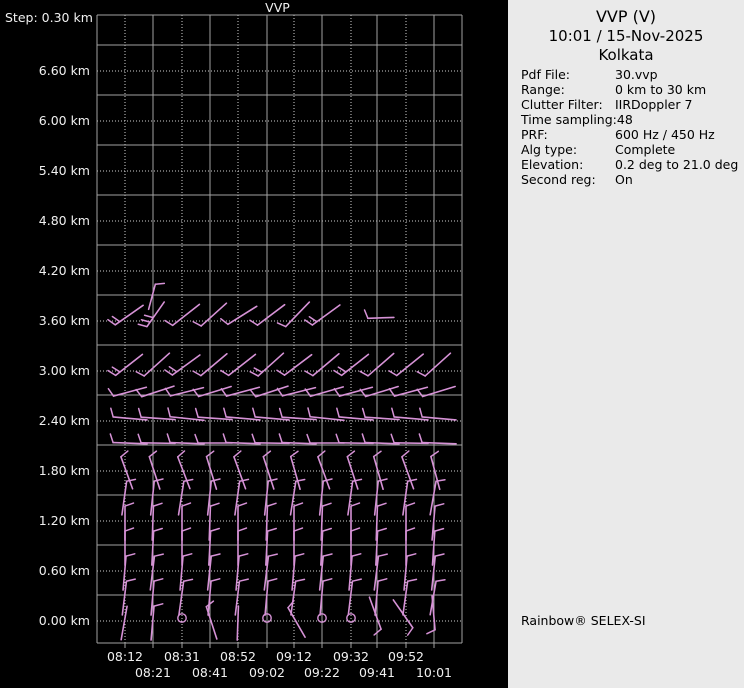  Describe the element at coordinates (545, 74) in the screenshot. I see `field-label: Pdf File:` at that location.